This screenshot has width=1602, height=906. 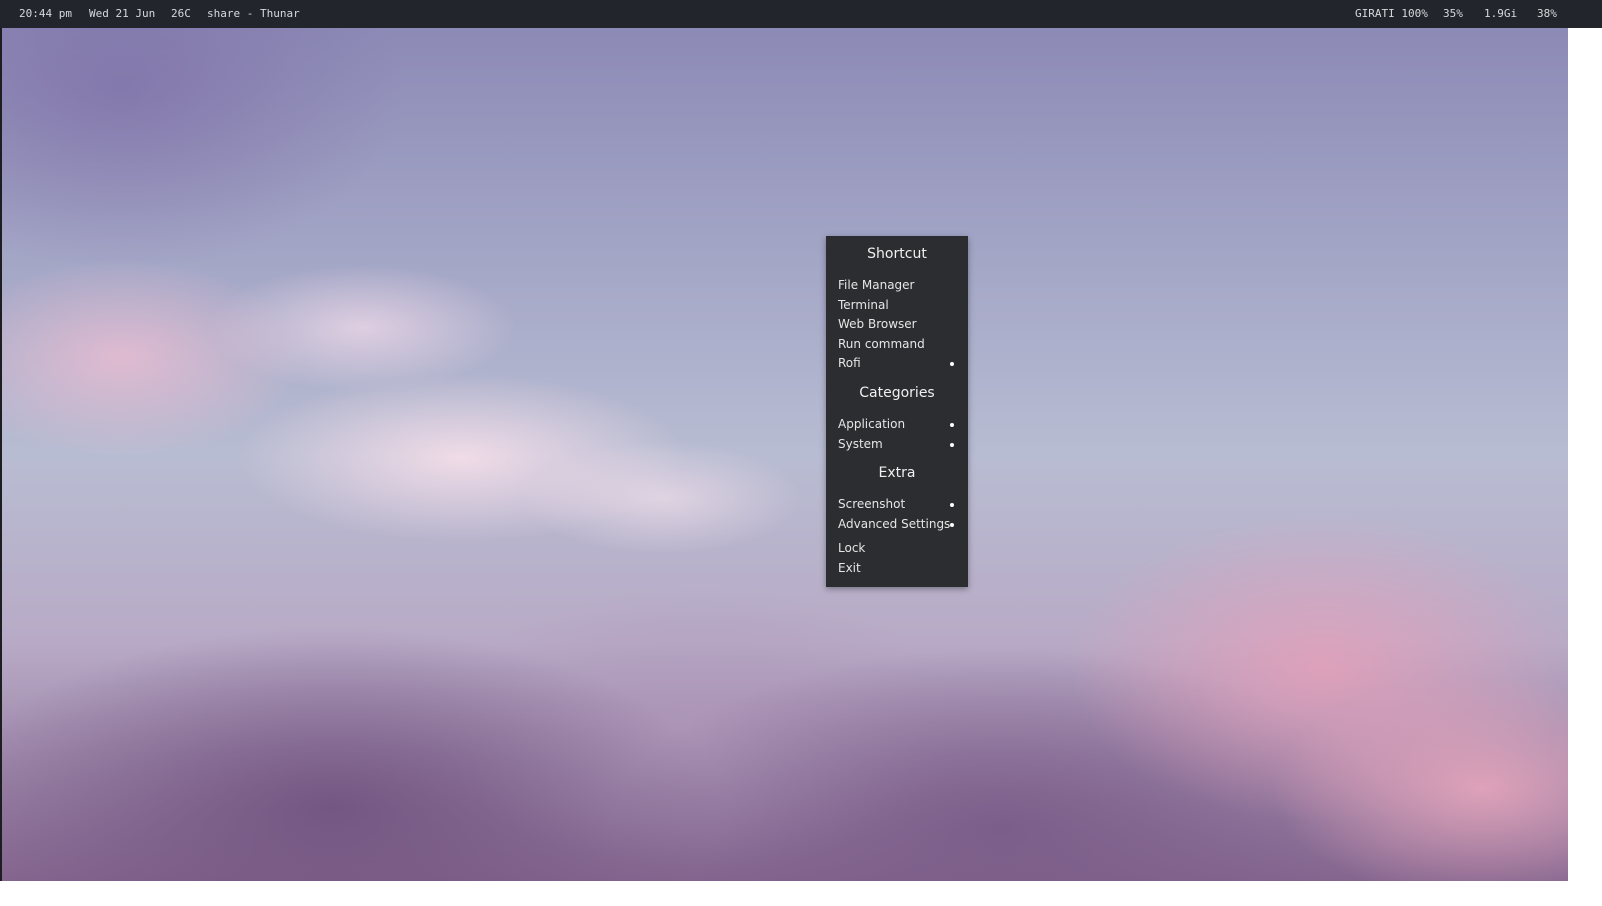 I want to click on menu-item-screenshot: Screenshot, so click(x=901, y=504).